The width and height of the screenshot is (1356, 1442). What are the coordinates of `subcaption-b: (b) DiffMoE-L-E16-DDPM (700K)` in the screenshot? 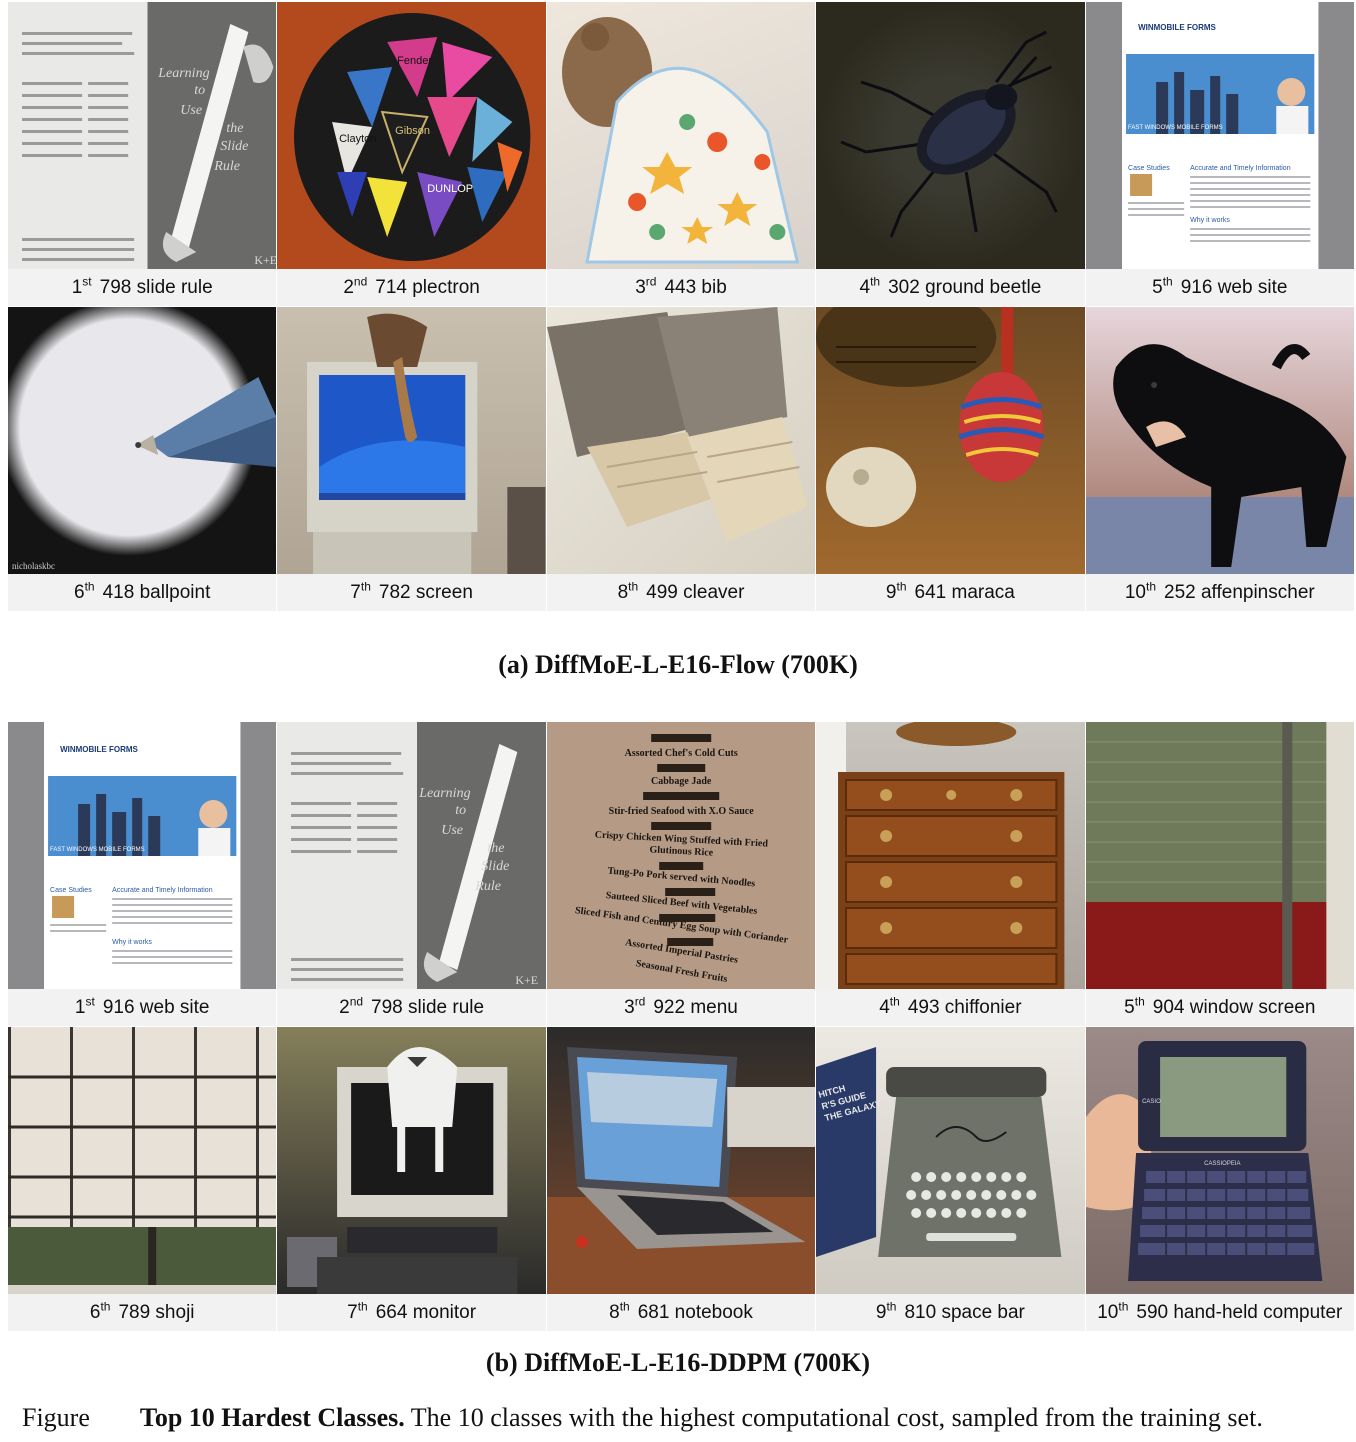 It's located at (678, 1362).